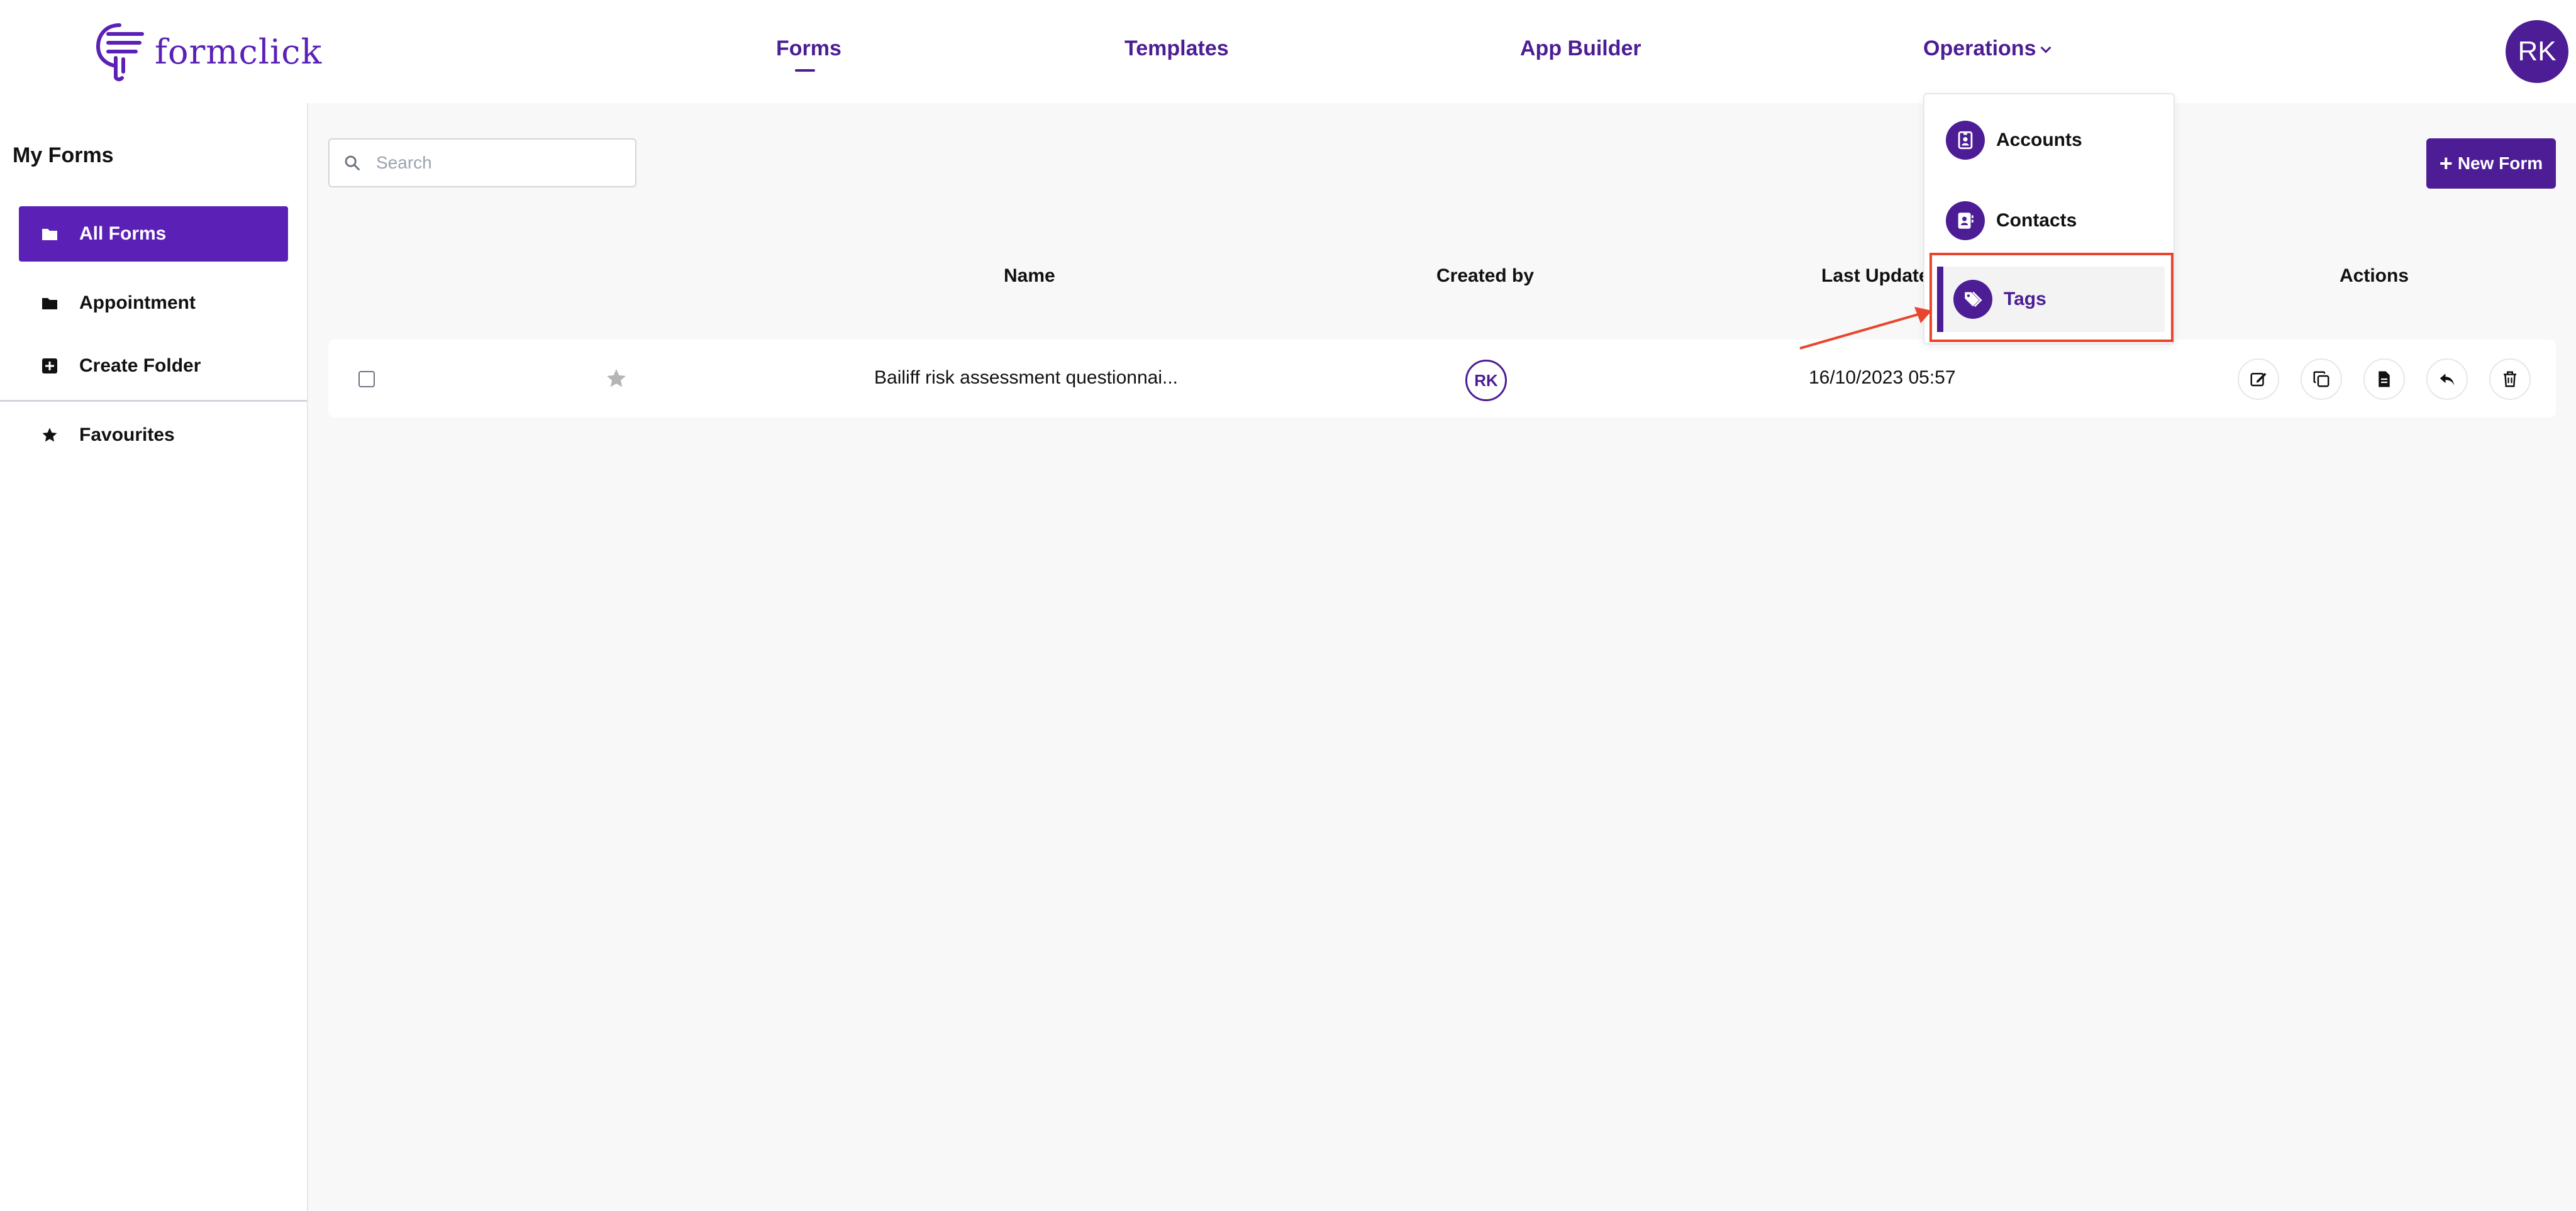 The image size is (2576, 1211). What do you see at coordinates (137, 302) in the screenshot?
I see `sidebar-item-label: Appointment` at bounding box center [137, 302].